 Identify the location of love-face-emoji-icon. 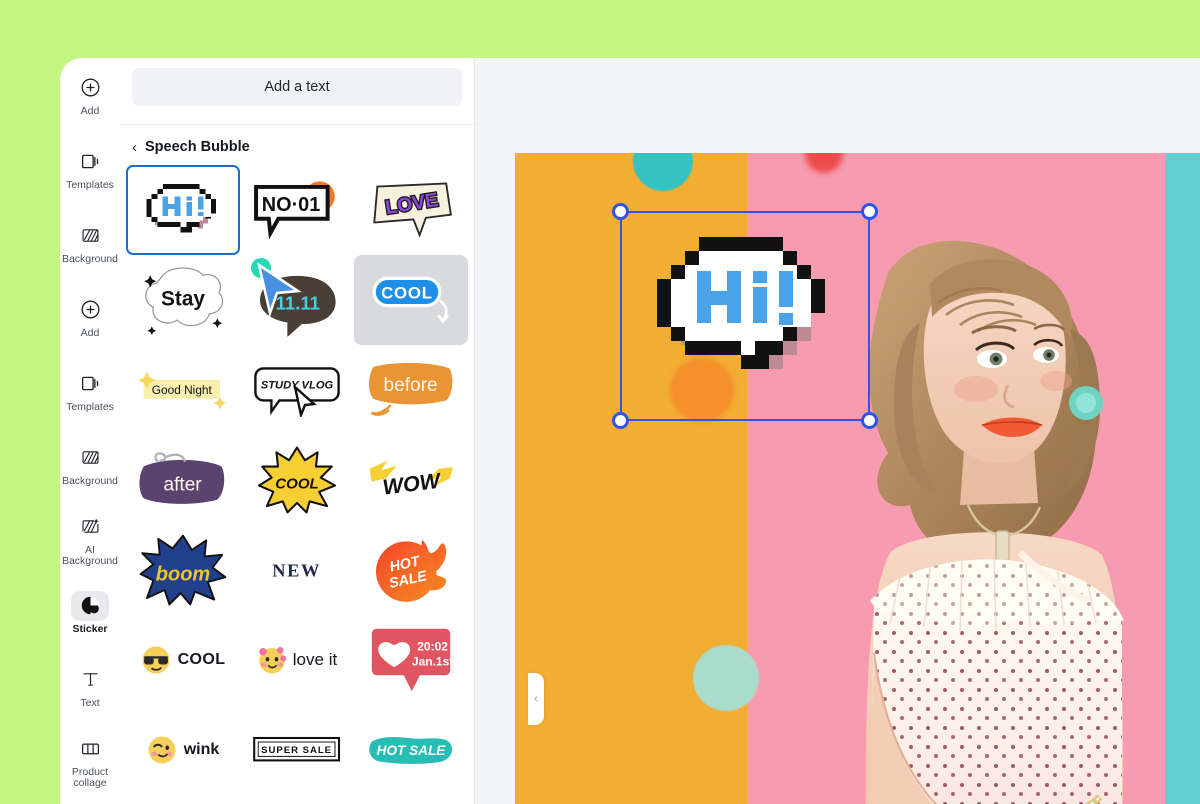
(273, 660).